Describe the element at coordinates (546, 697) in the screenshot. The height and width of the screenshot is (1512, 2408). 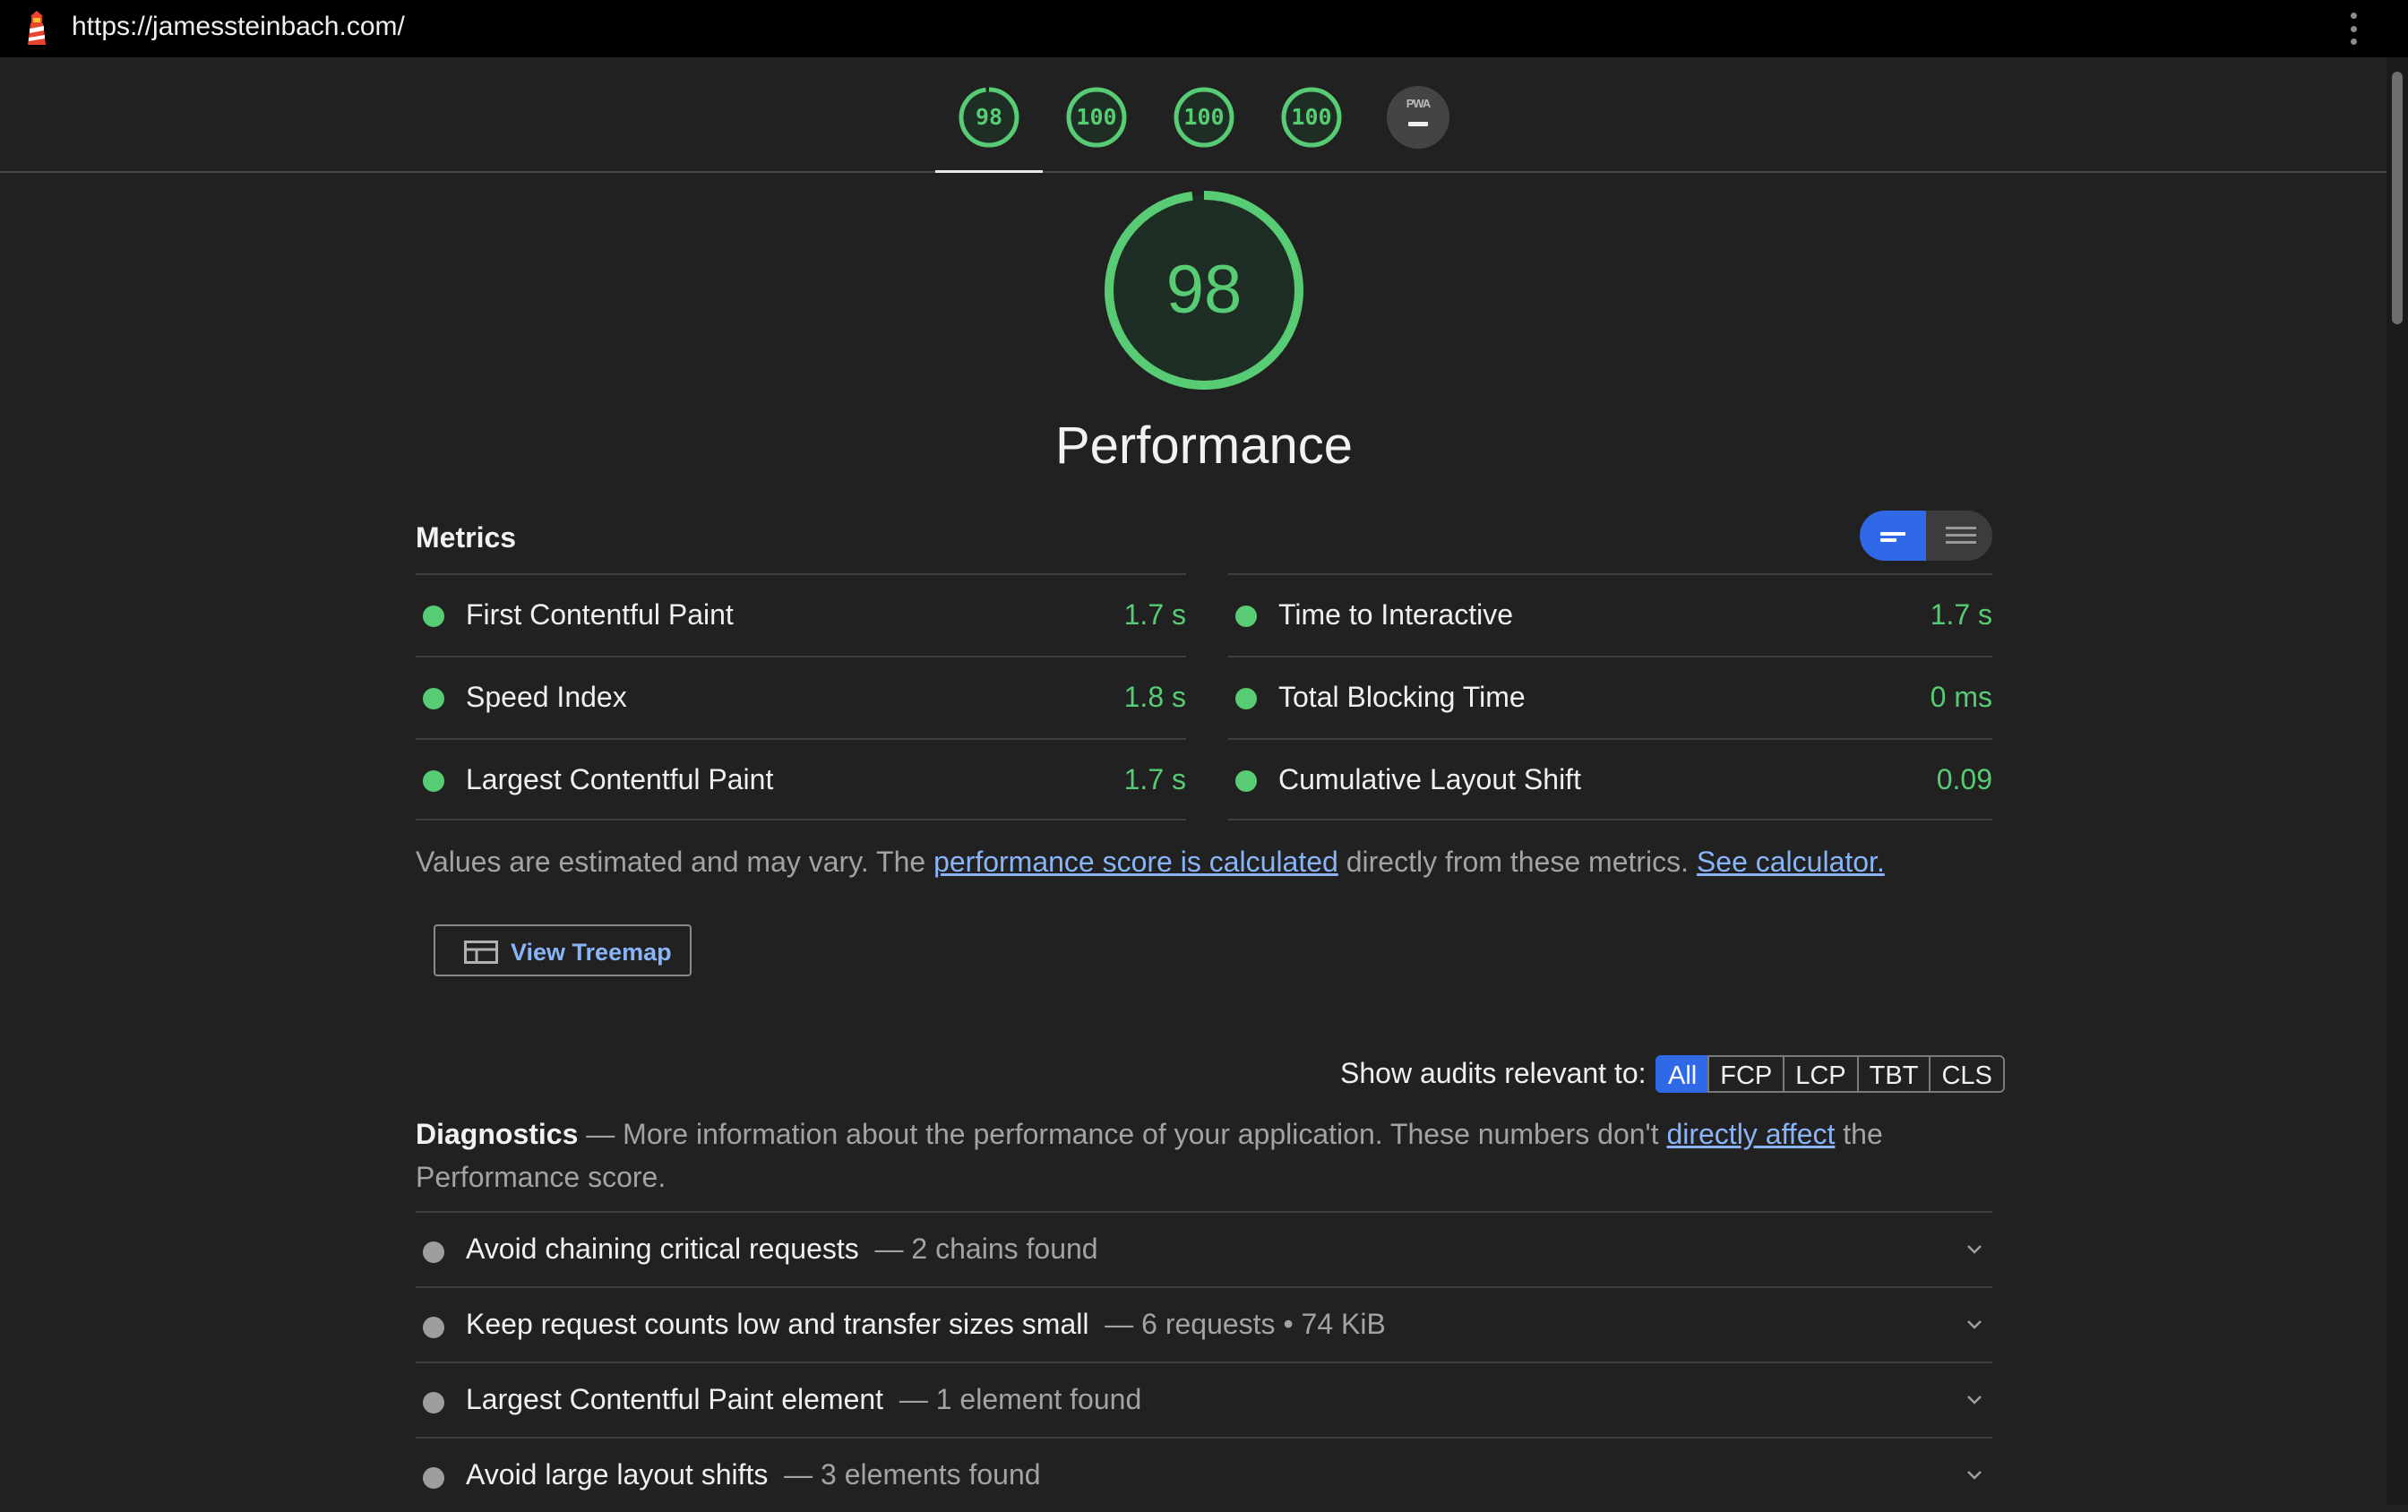
I see `metric-label: Speed Index` at that location.